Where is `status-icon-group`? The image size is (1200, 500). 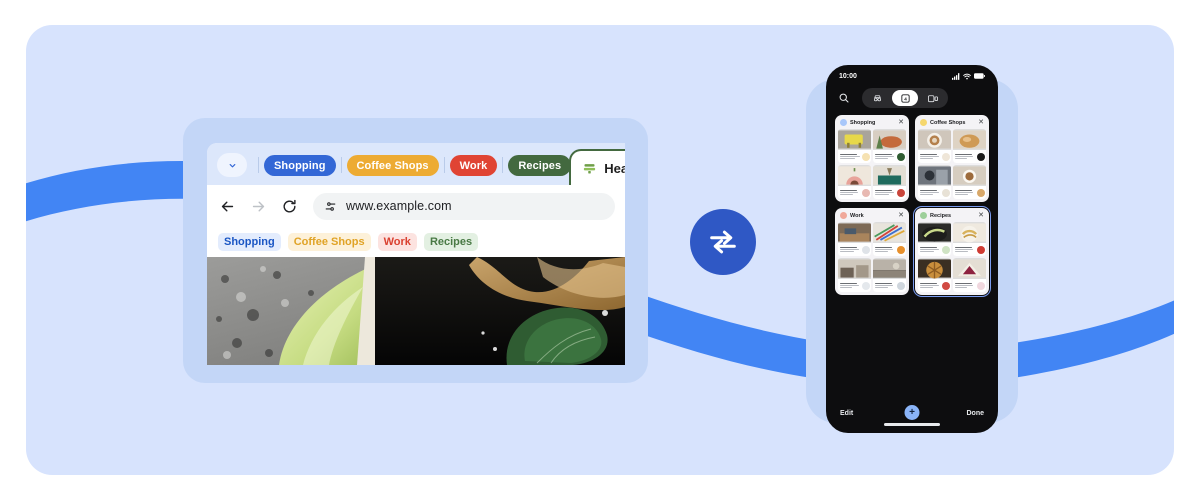
status-icon-group is located at coordinates (968, 76).